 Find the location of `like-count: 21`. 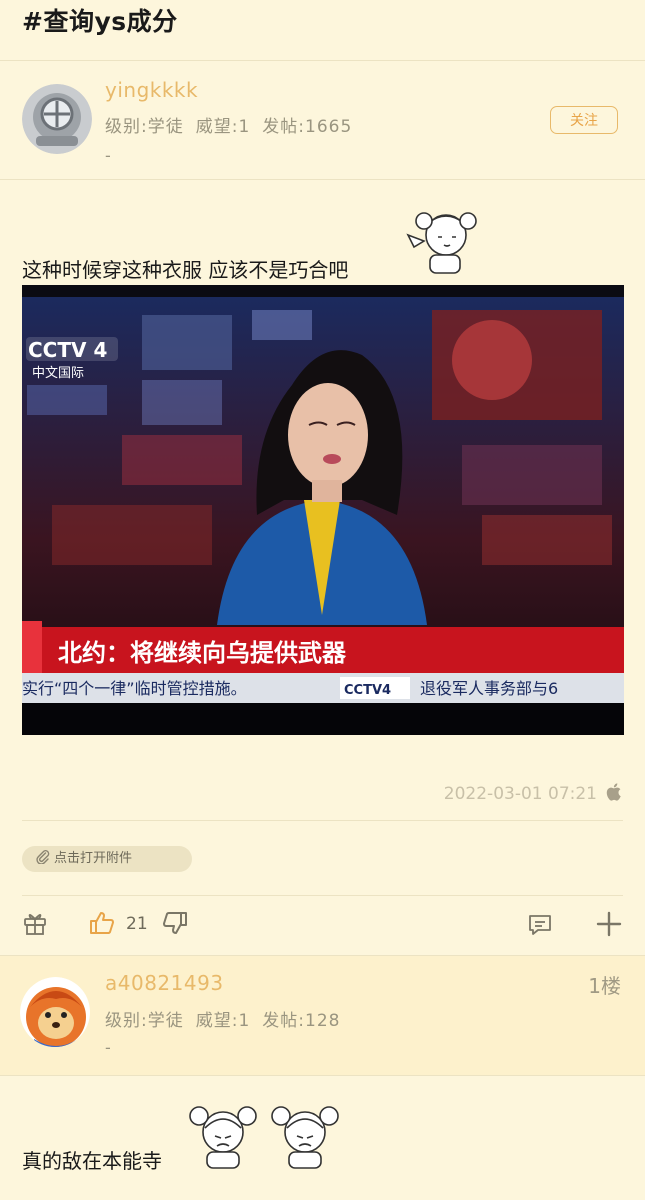

like-count: 21 is located at coordinates (137, 924).